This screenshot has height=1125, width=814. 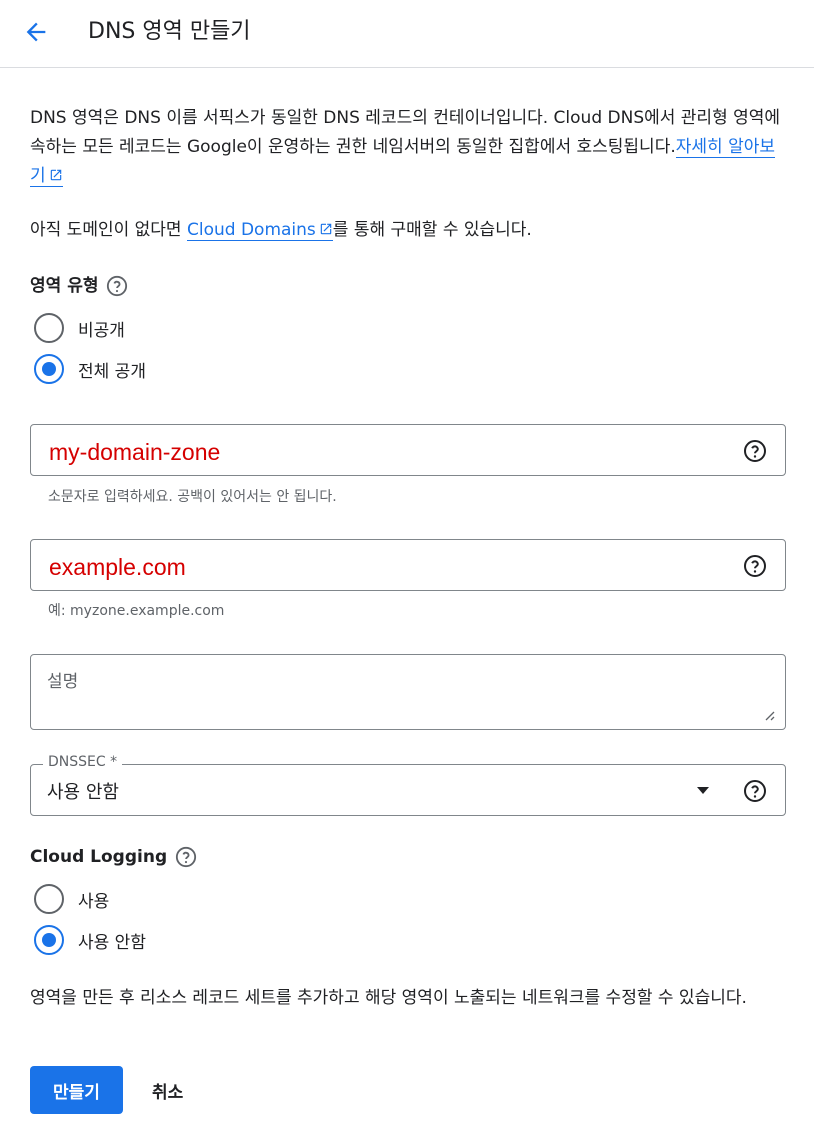 What do you see at coordinates (83, 792) in the screenshot?
I see `dnssec-value: 사용 안함` at bounding box center [83, 792].